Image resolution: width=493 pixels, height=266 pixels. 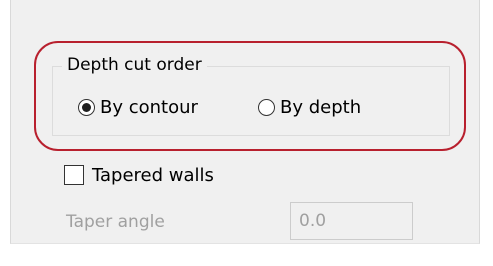 I want to click on radio-by-depth: By depth, so click(x=309, y=107).